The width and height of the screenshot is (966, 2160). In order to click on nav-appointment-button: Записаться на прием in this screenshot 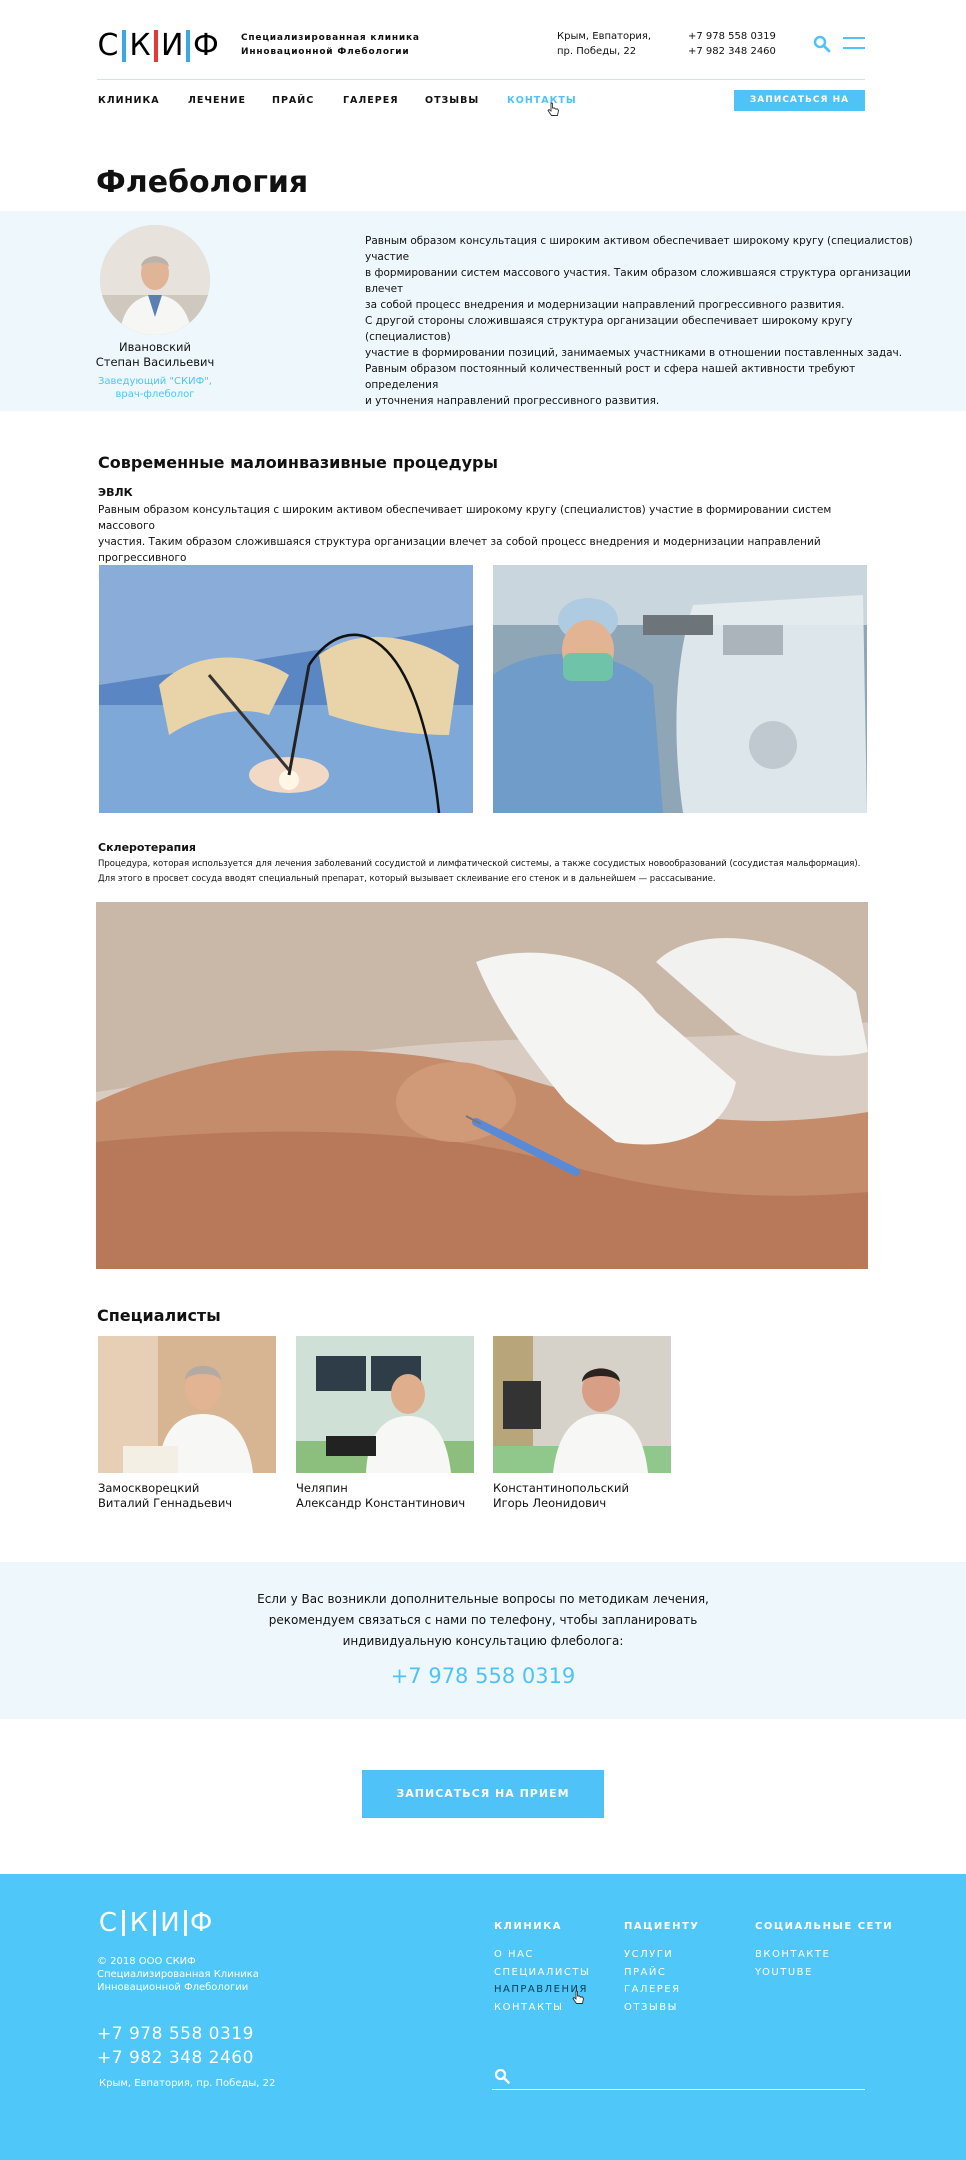, I will do `click(799, 108)`.